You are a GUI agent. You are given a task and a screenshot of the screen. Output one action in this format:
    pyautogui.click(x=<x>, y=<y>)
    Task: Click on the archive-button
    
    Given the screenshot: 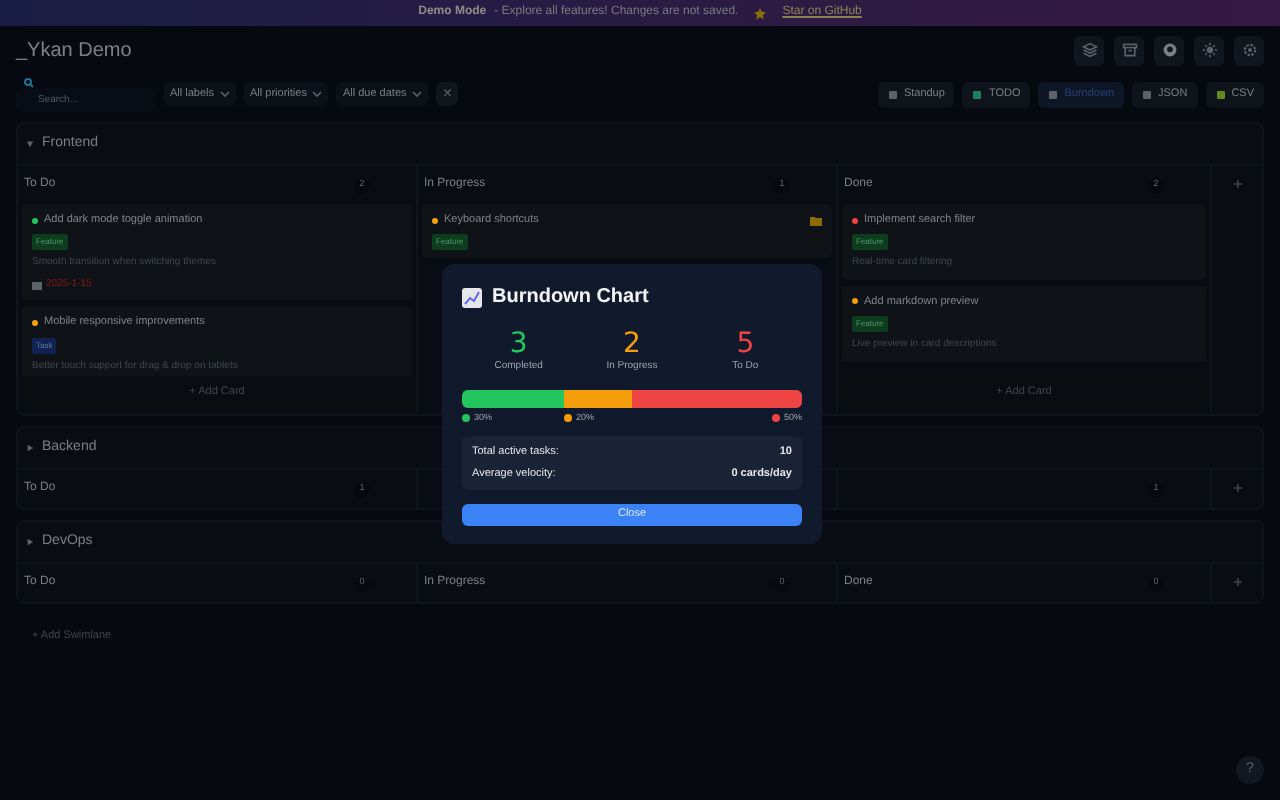 What is the action you would take?
    pyautogui.click(x=1129, y=50)
    